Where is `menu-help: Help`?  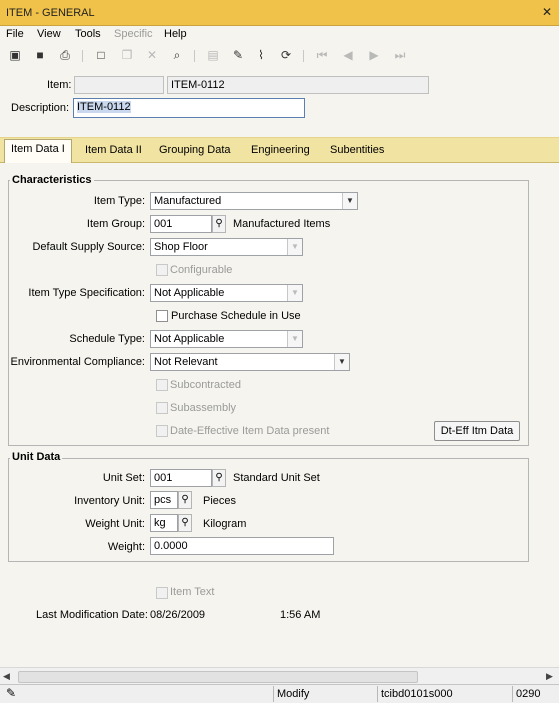 menu-help: Help is located at coordinates (175, 34).